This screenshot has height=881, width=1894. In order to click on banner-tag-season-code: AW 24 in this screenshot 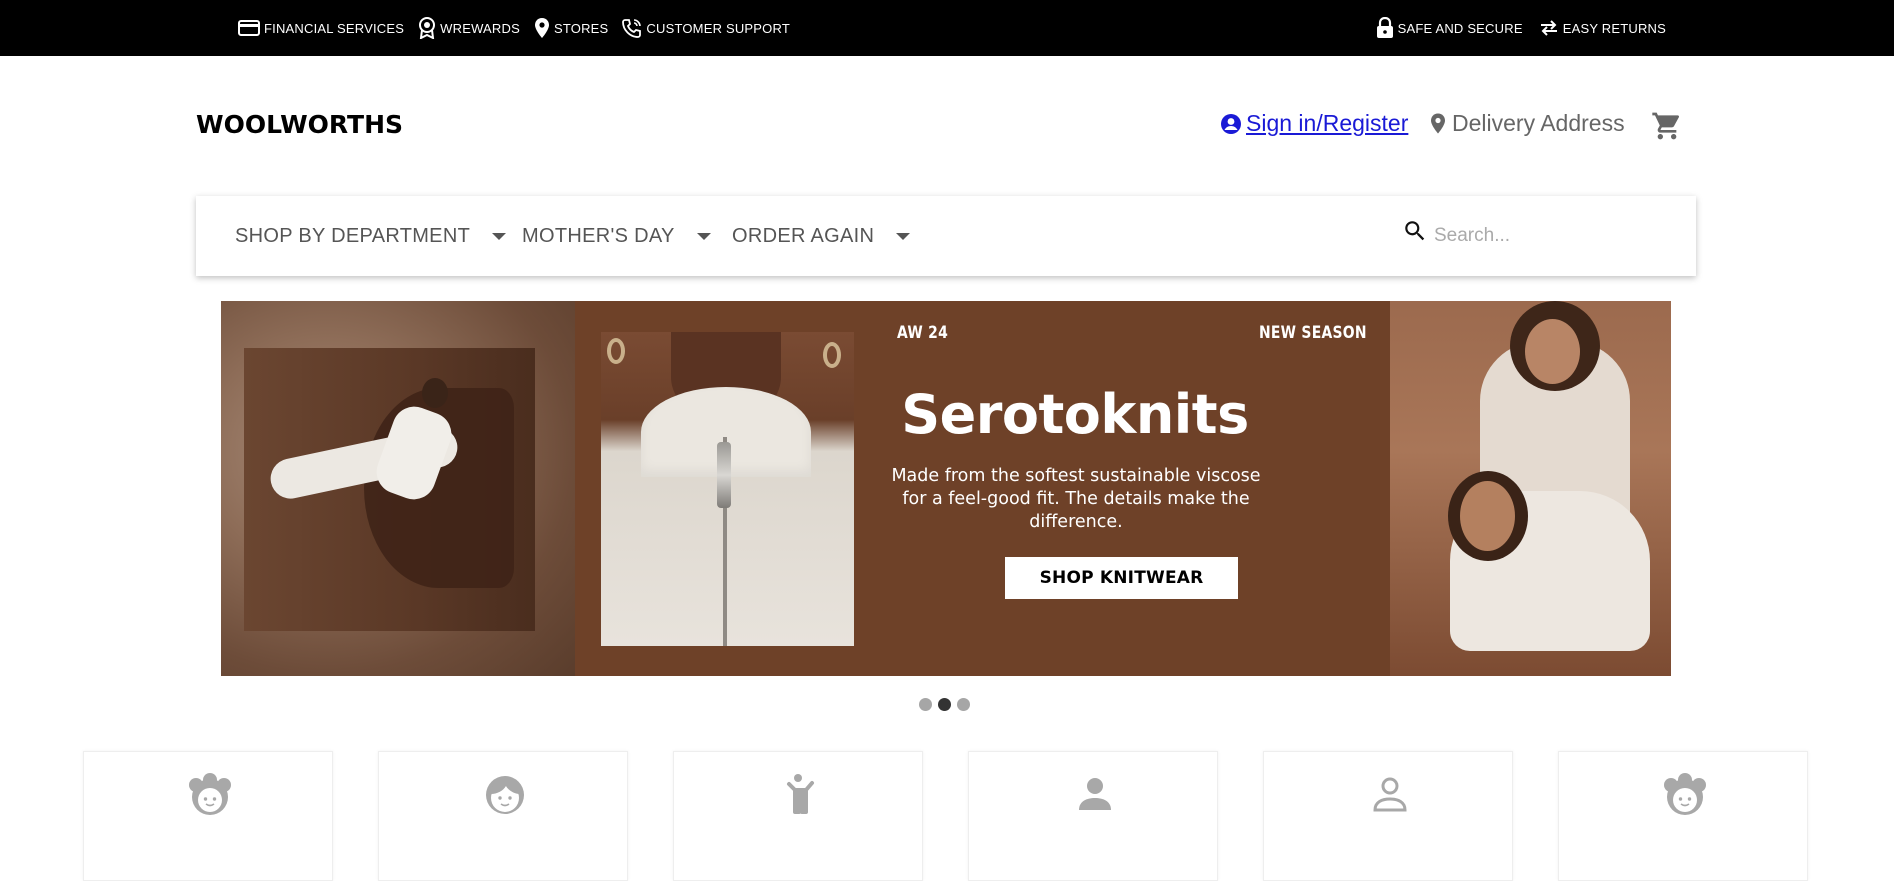, I will do `click(923, 333)`.